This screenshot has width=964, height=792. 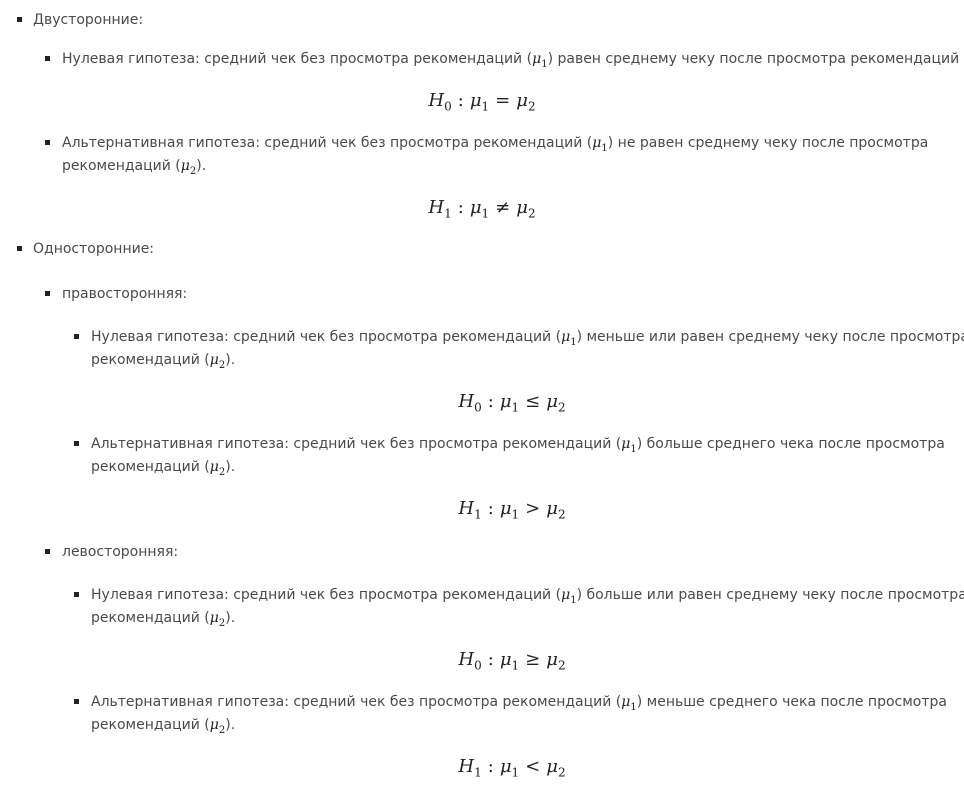 What do you see at coordinates (125, 294) in the screenshot?
I see `right-sided-heading: правосторонняя:` at bounding box center [125, 294].